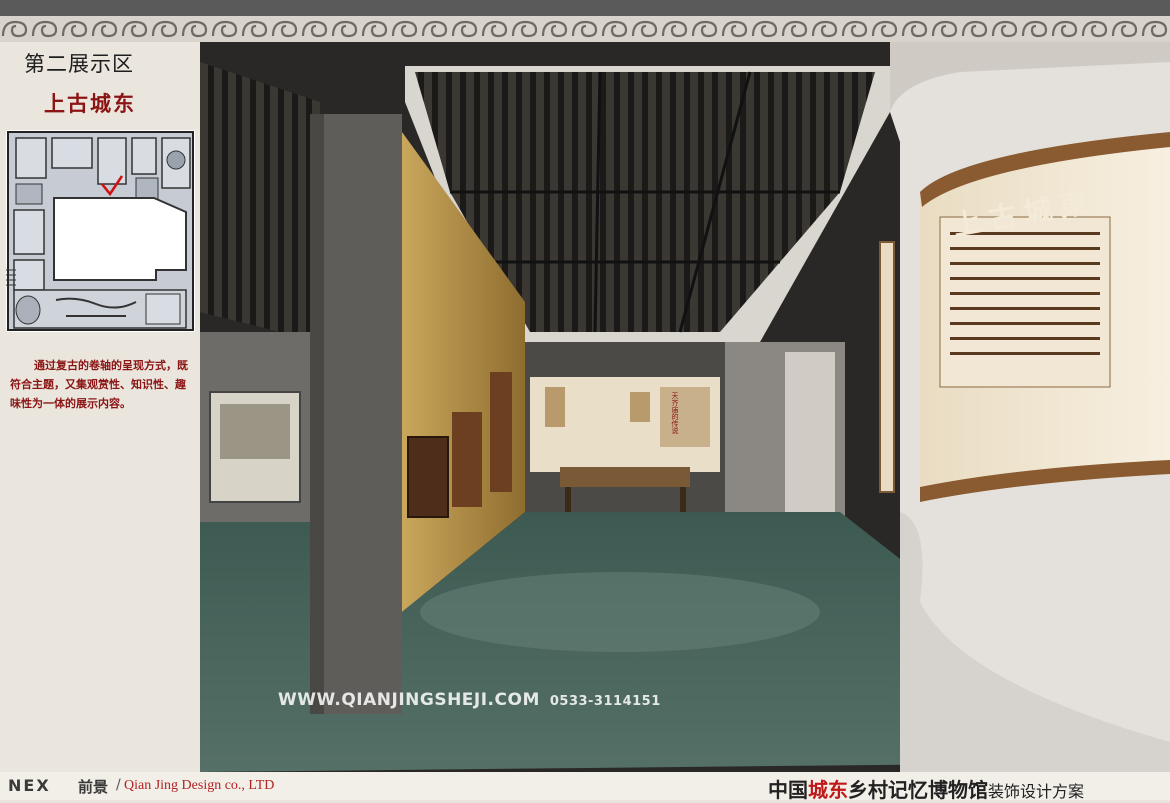 The width and height of the screenshot is (1170, 803). What do you see at coordinates (918, 790) in the screenshot?
I see `project-part3: 乡村记忆博物馆` at bounding box center [918, 790].